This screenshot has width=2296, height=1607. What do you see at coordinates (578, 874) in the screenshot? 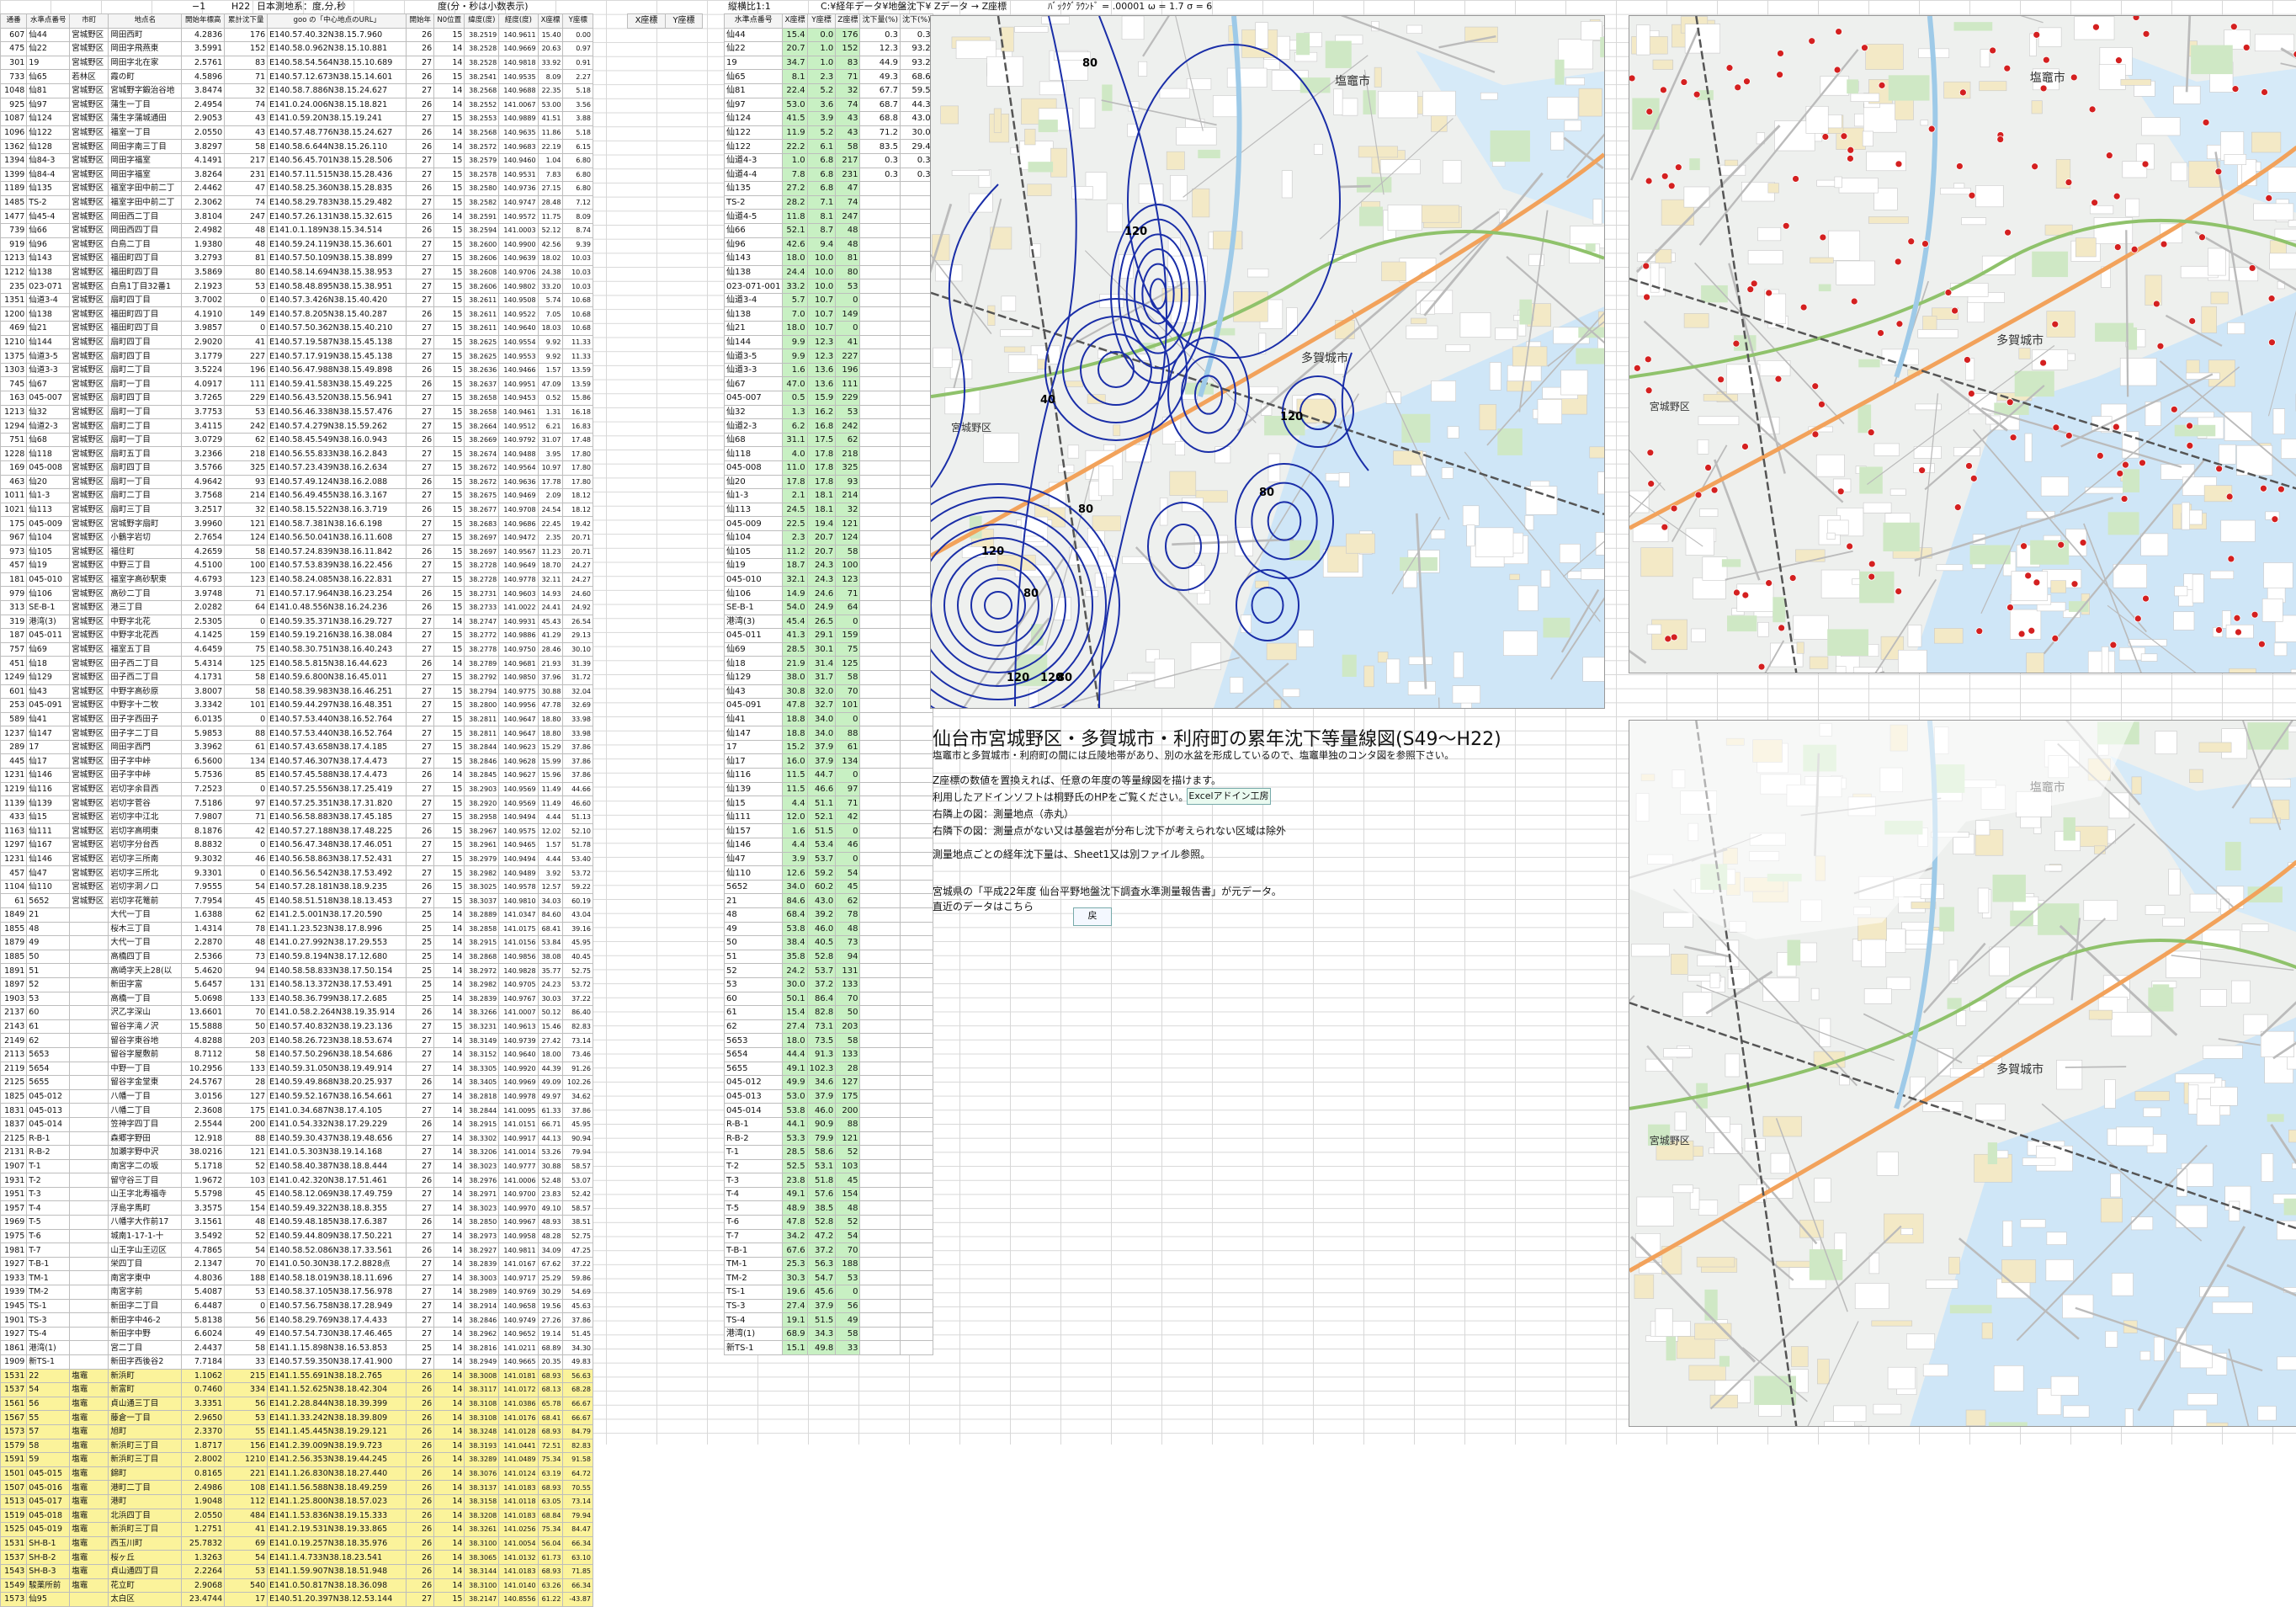
I see `table-cell: 53.72` at bounding box center [578, 874].